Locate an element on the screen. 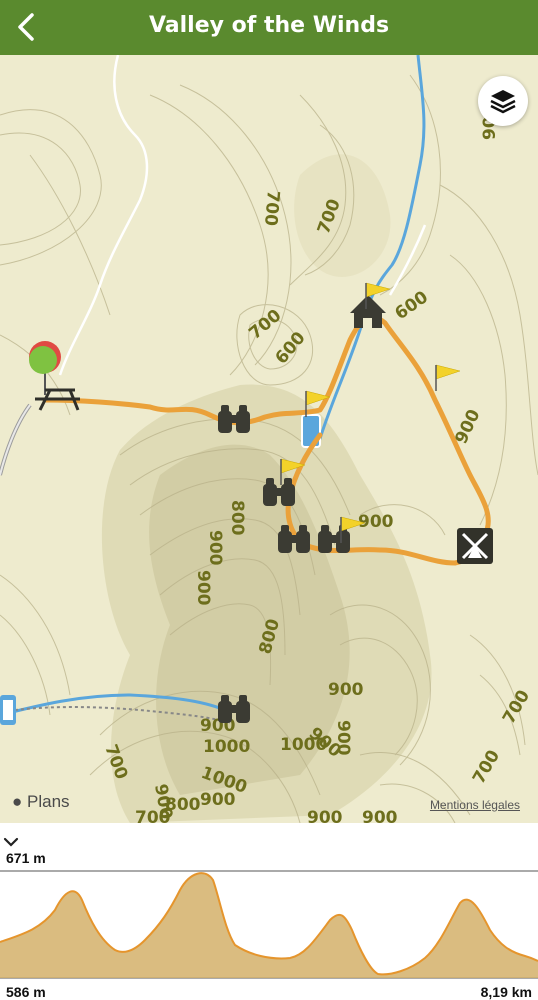 This screenshot has height=1000, width=538. contour-label: 1000 is located at coordinates (226, 747).